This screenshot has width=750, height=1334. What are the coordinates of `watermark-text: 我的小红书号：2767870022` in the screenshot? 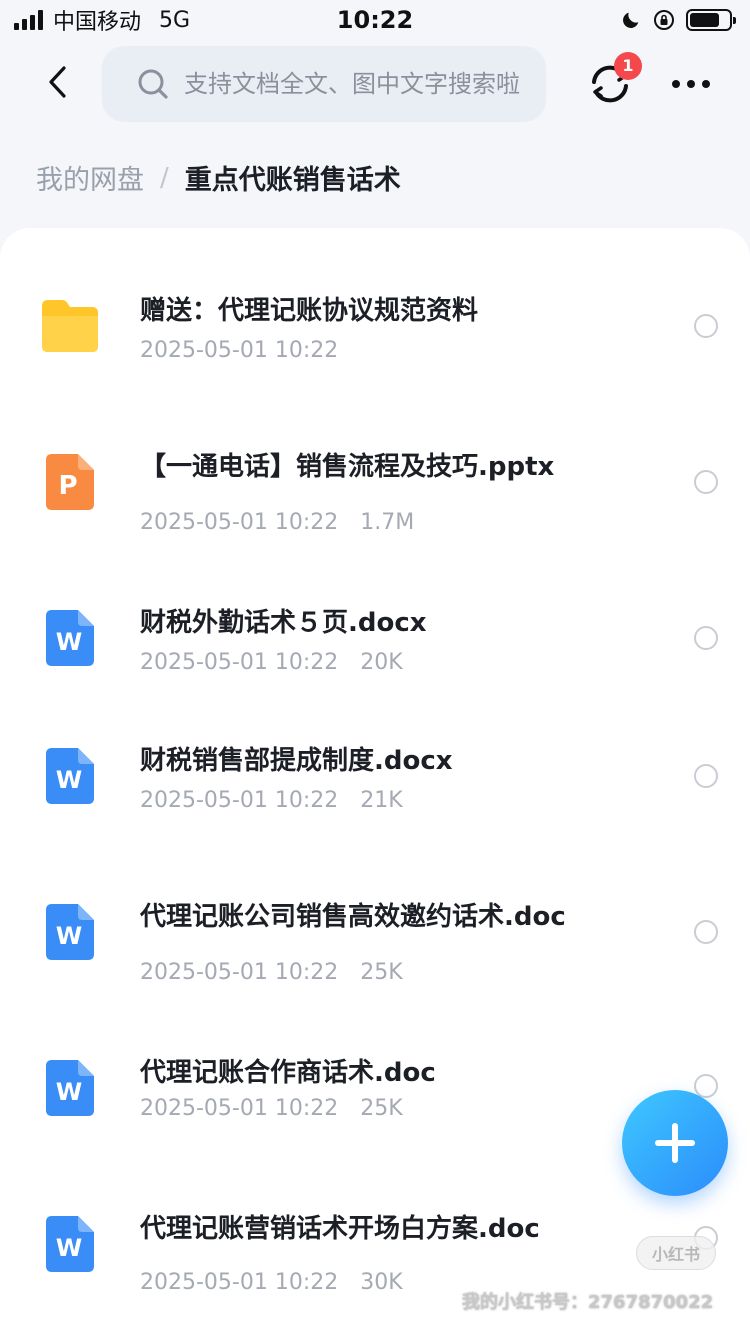 It's located at (588, 1302).